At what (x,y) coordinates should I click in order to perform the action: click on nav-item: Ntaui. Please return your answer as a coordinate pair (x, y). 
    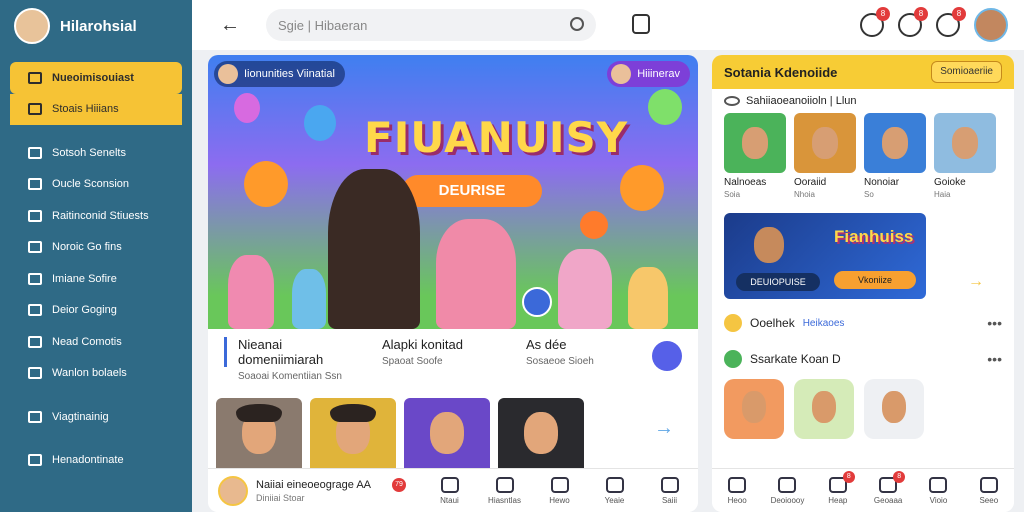
    Looking at the image, I should click on (449, 490).